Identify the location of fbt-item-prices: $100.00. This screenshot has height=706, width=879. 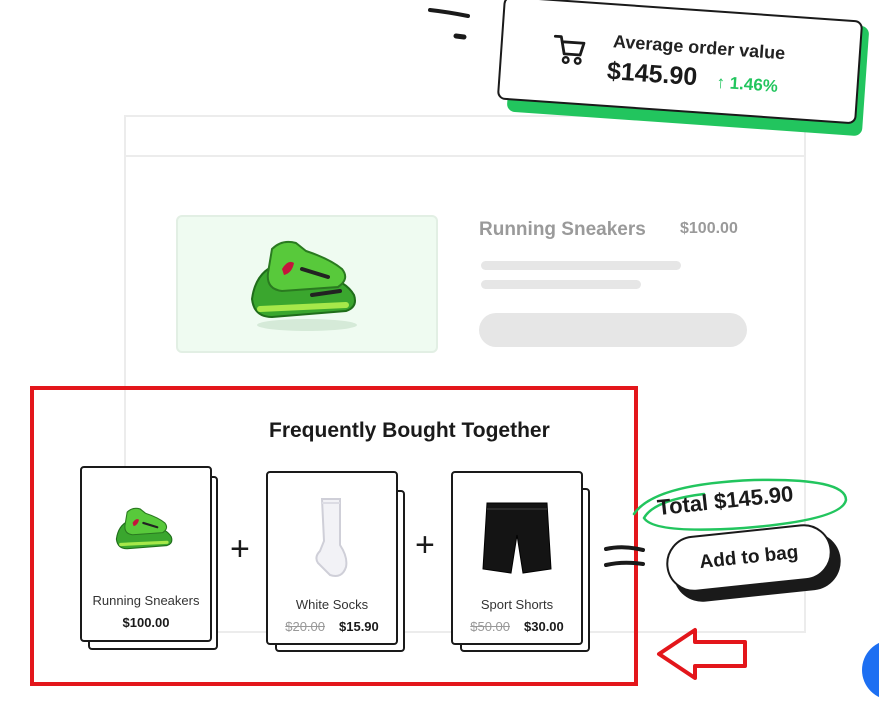
(146, 622).